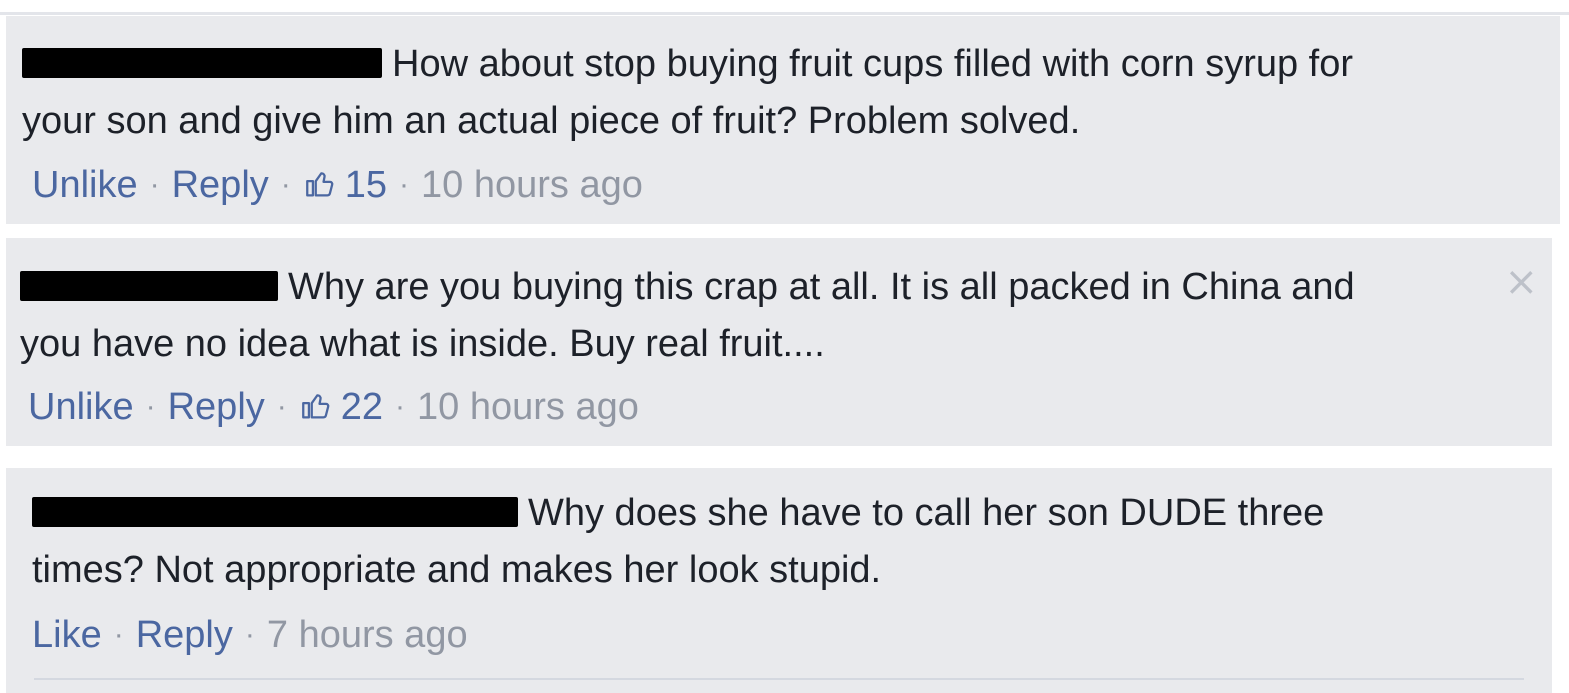  Describe the element at coordinates (784, 13) in the screenshot. I see `top-divider` at that location.